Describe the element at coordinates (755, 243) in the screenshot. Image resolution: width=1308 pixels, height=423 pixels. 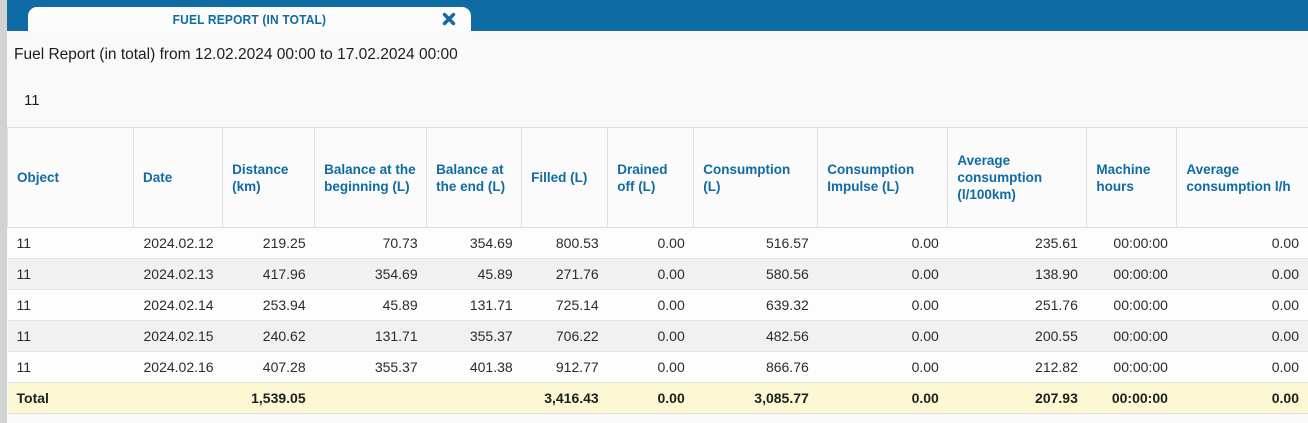
I see `cell: 516.57` at that location.